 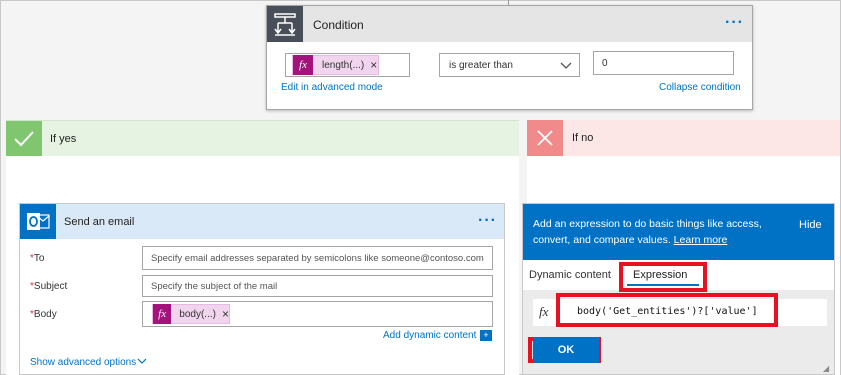 What do you see at coordinates (583, 138) in the screenshot?
I see `if-no-label: If no` at bounding box center [583, 138].